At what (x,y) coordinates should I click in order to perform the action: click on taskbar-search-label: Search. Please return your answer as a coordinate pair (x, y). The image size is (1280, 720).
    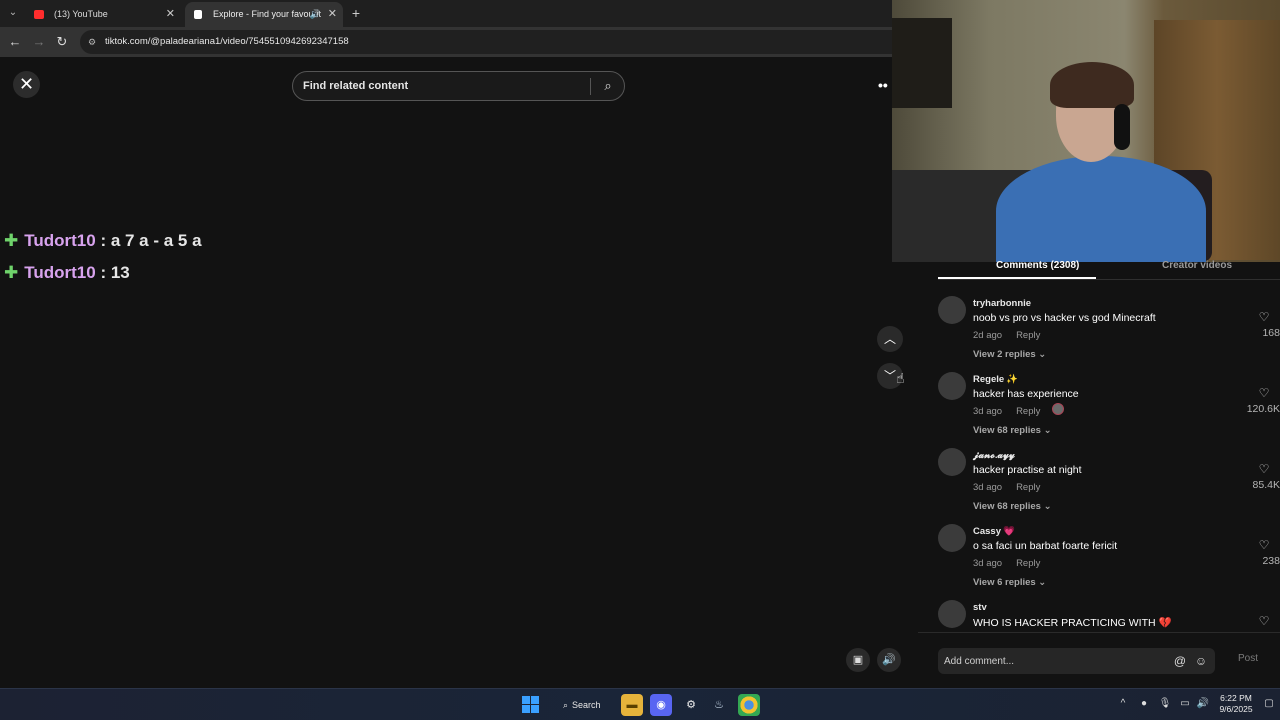
    Looking at the image, I should click on (586, 705).